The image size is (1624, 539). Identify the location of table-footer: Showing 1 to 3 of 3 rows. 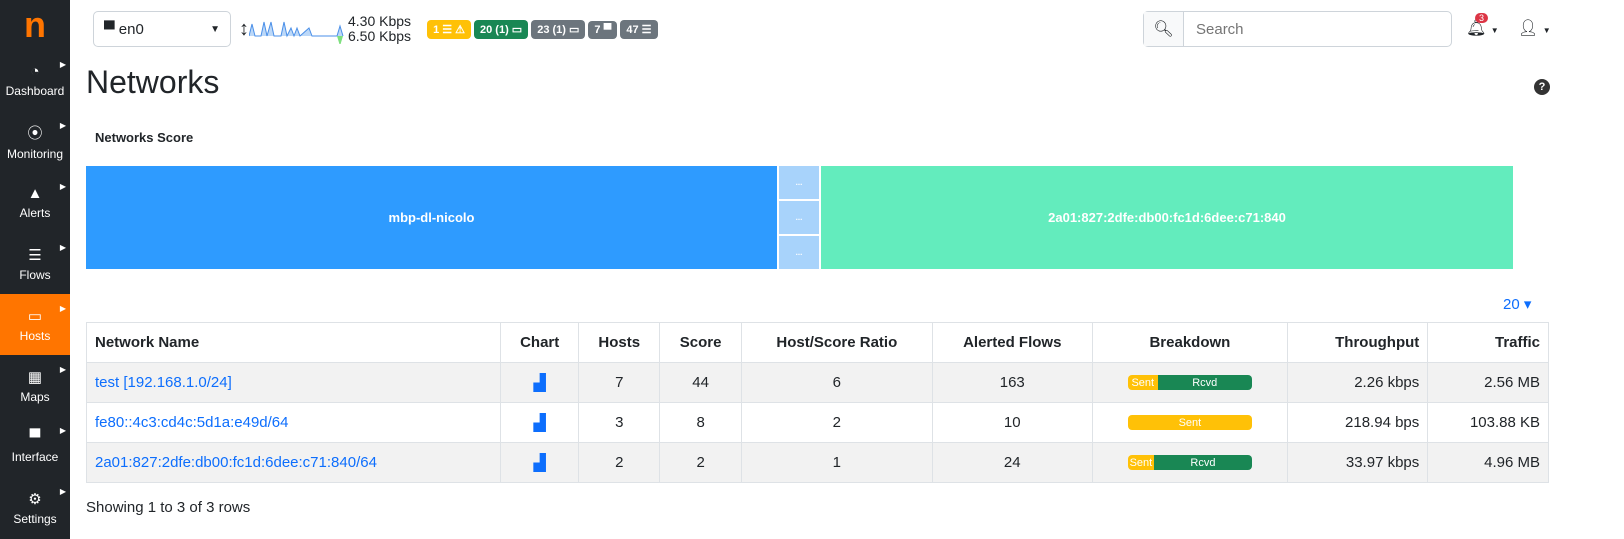
(168, 507).